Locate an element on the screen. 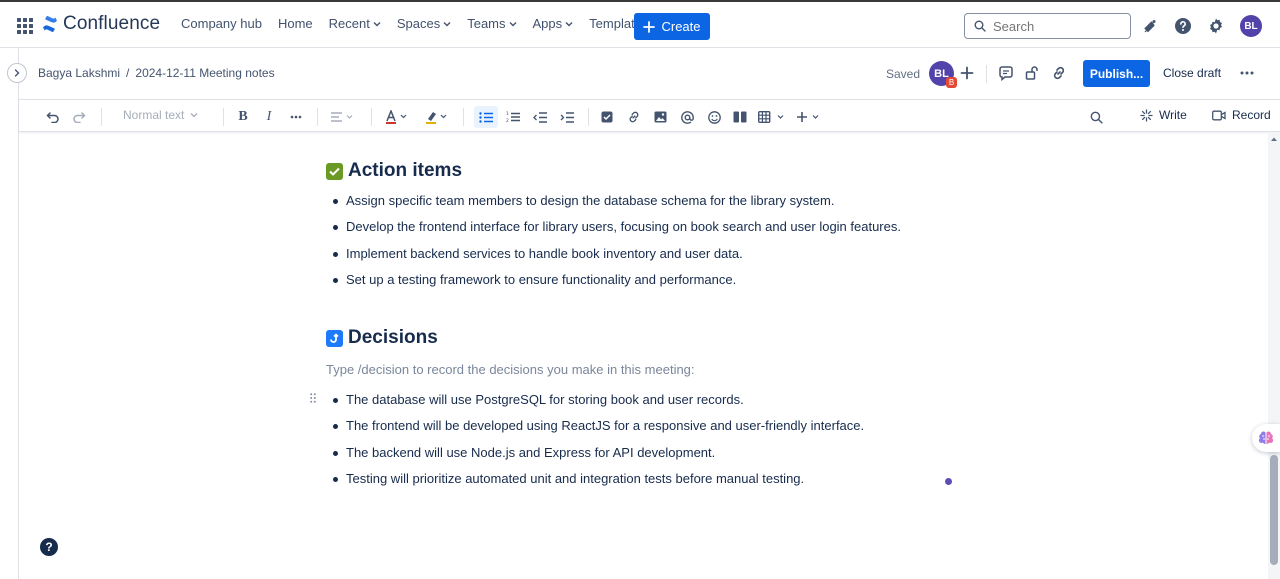  record-button: Record is located at coordinates (1241, 115).